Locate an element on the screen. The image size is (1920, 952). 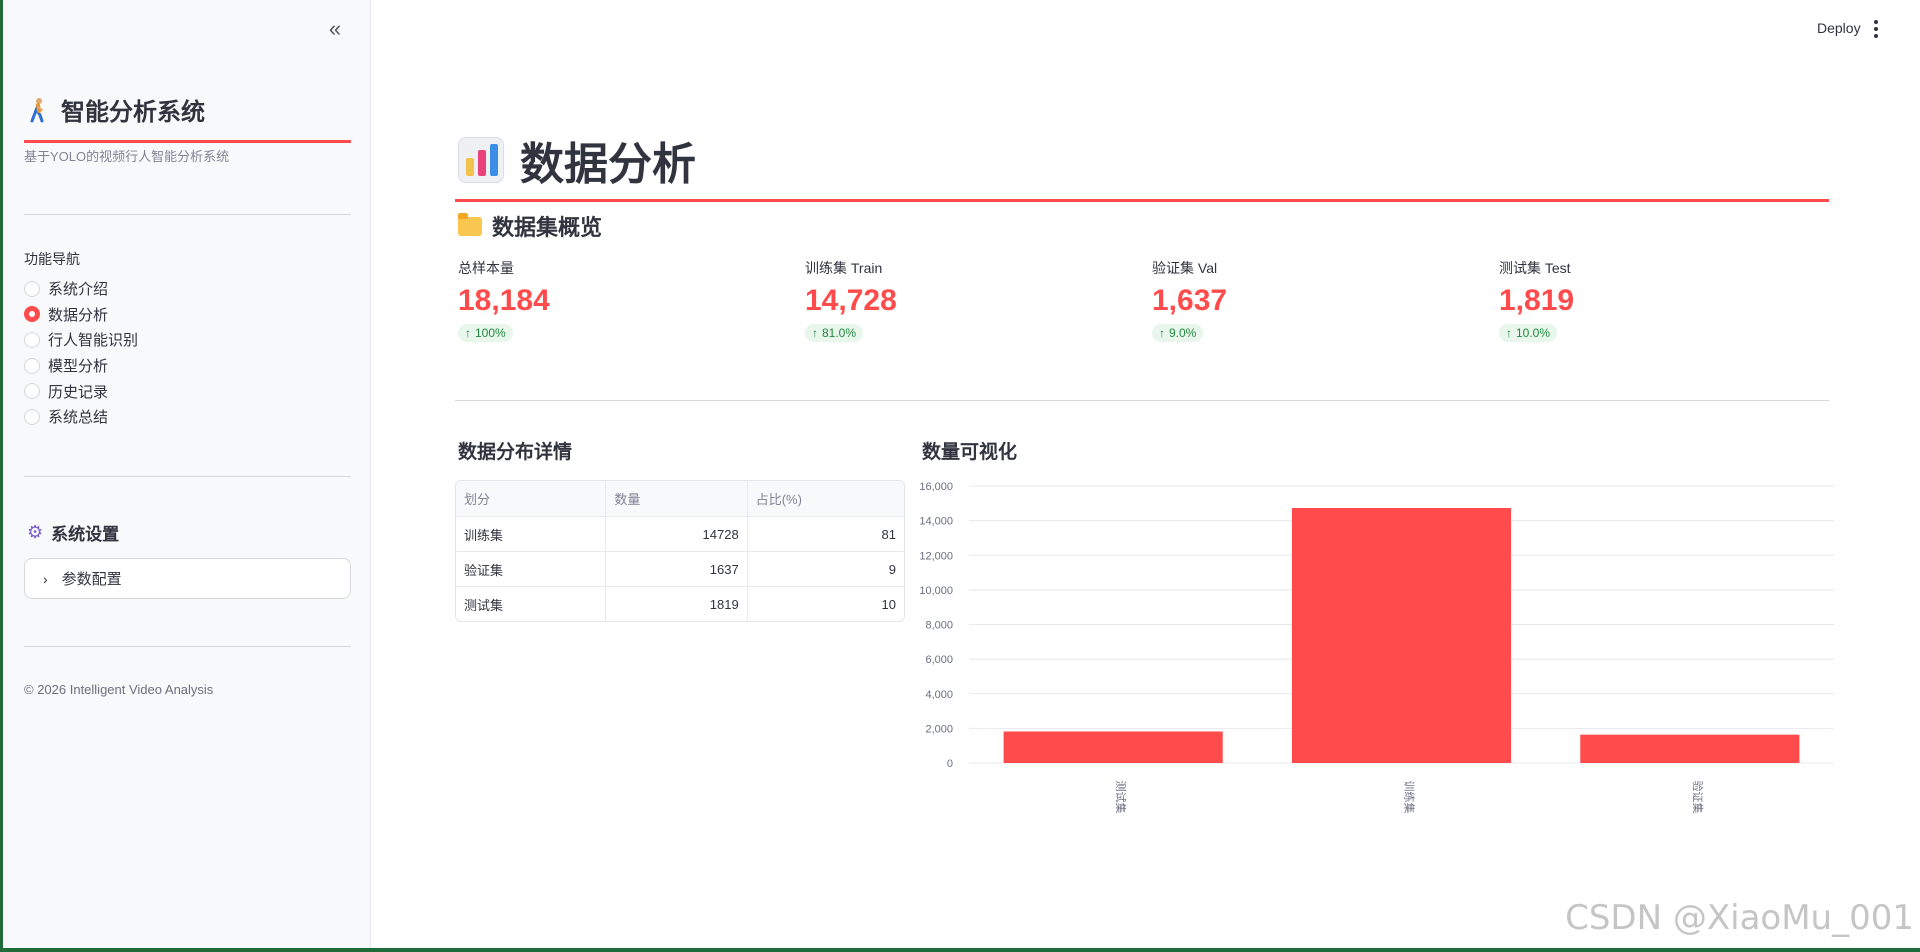
nav-radio-group: 系统介绍 数据分析 行人智能识别 模型分析 历史记录 系统总结 is located at coordinates (81, 353).